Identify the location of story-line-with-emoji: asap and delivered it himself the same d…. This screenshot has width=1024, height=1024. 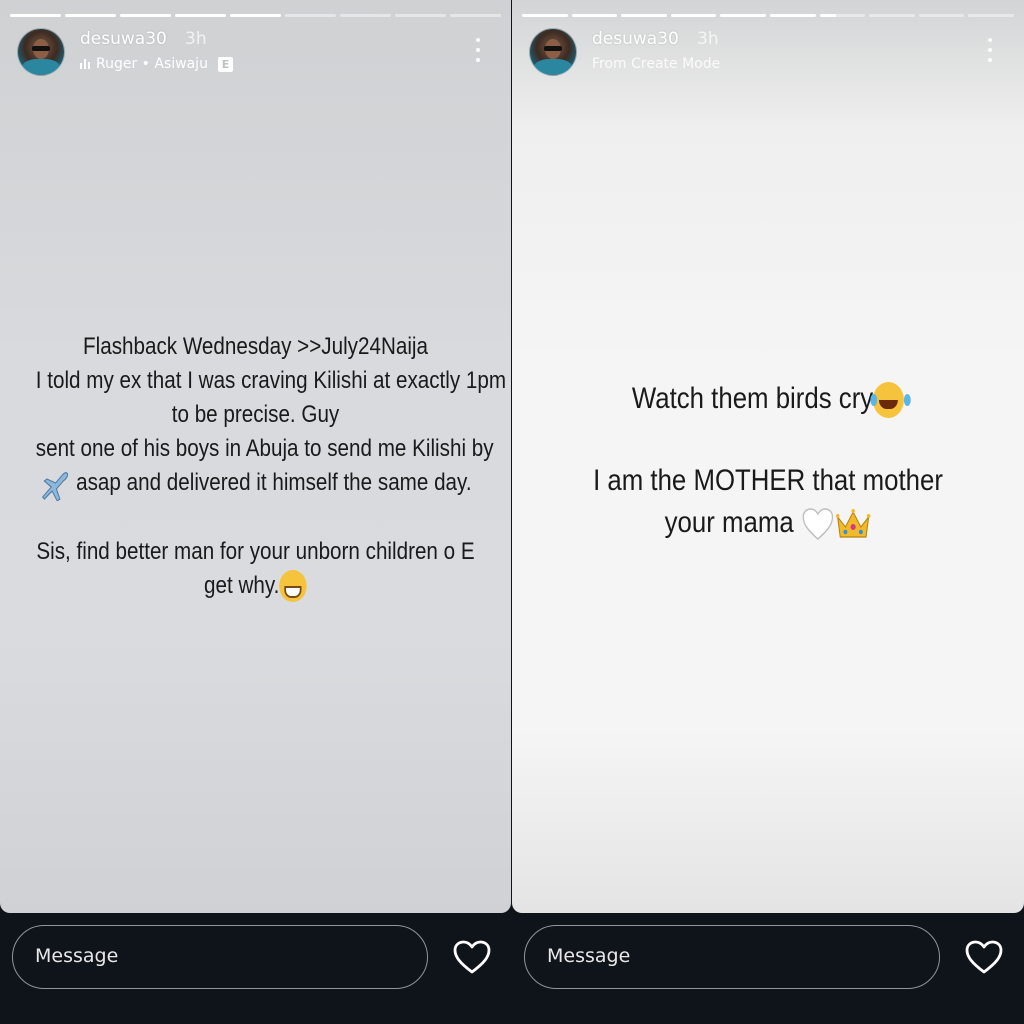
(255, 484).